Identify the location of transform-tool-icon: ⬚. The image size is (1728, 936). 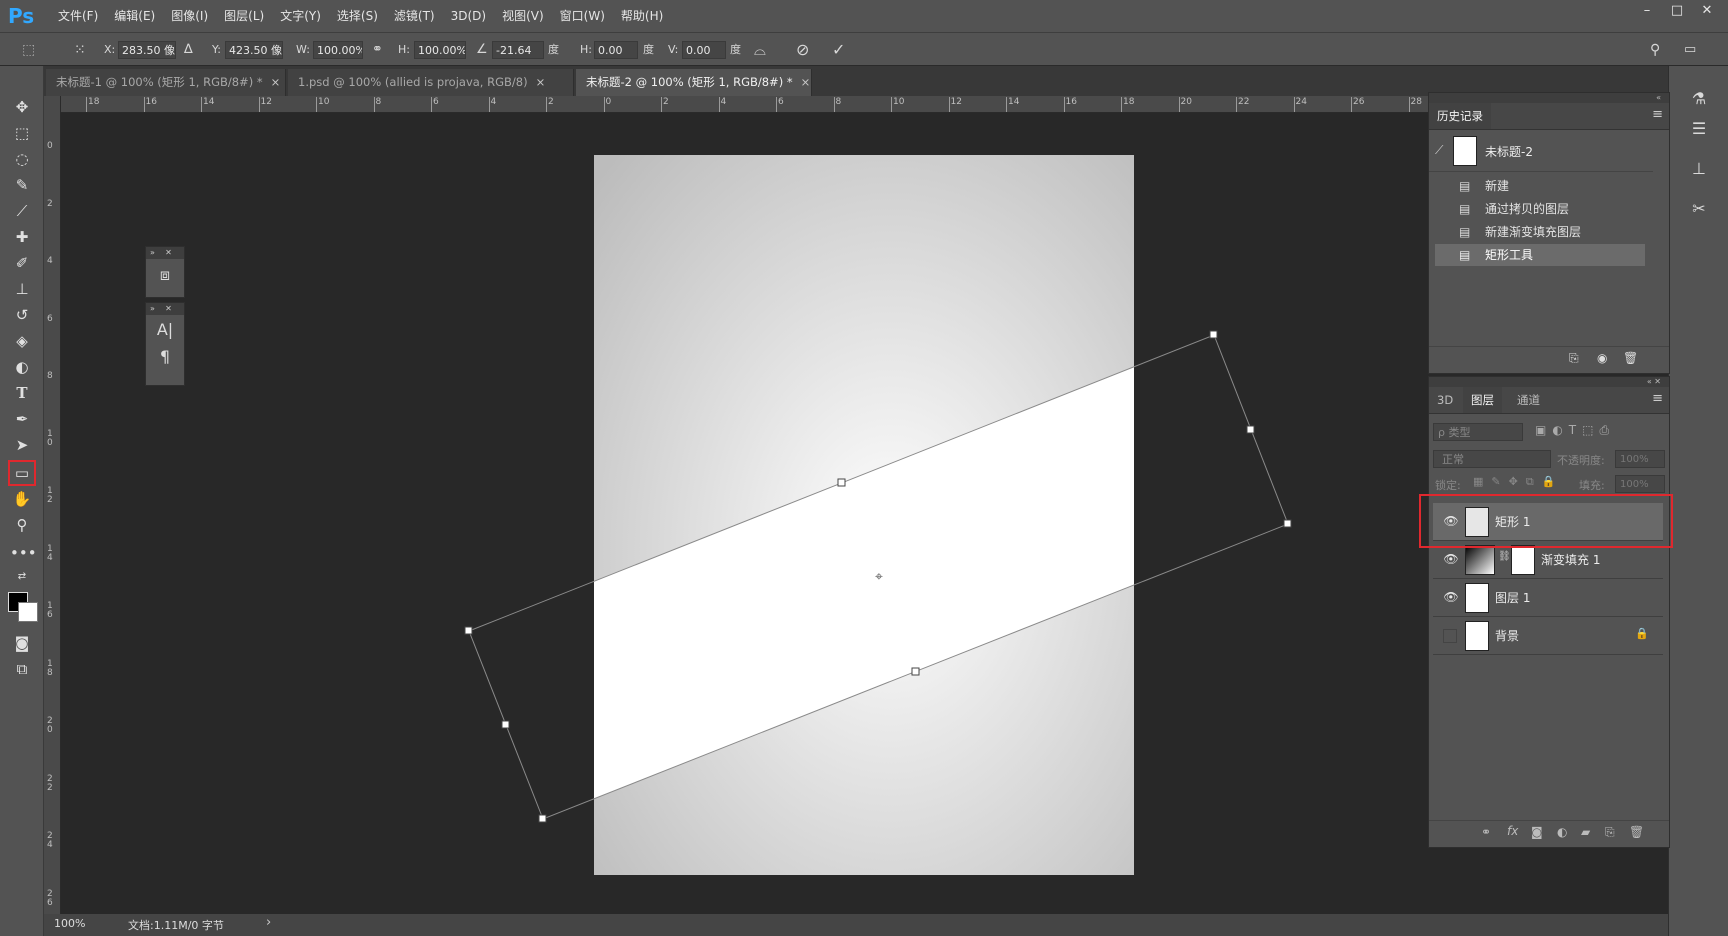
(28, 50).